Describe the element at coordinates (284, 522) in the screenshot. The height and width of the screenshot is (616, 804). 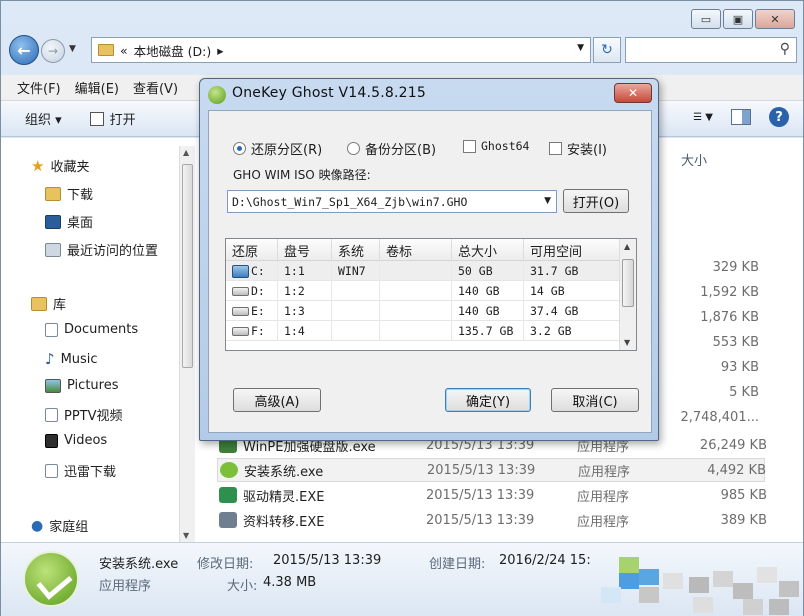
I see `file-name: 资料转移.EXE` at that location.